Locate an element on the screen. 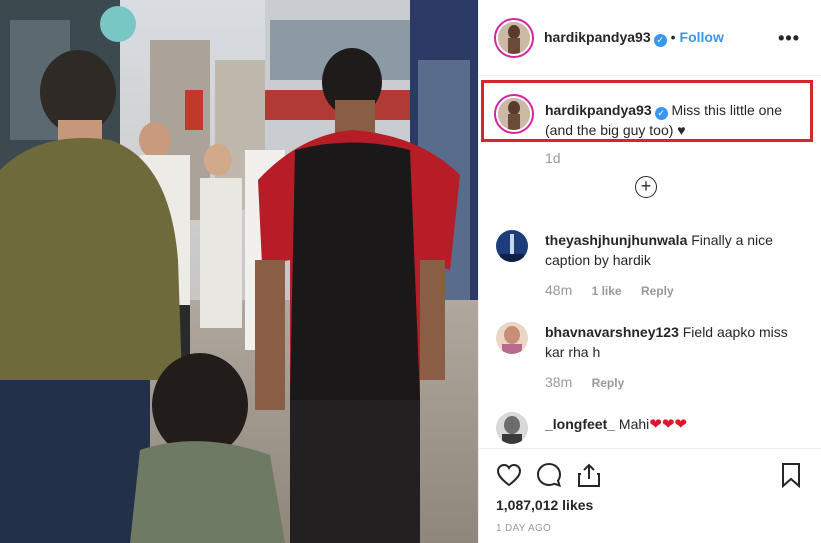  comment-likes: 1 like is located at coordinates (607, 291).